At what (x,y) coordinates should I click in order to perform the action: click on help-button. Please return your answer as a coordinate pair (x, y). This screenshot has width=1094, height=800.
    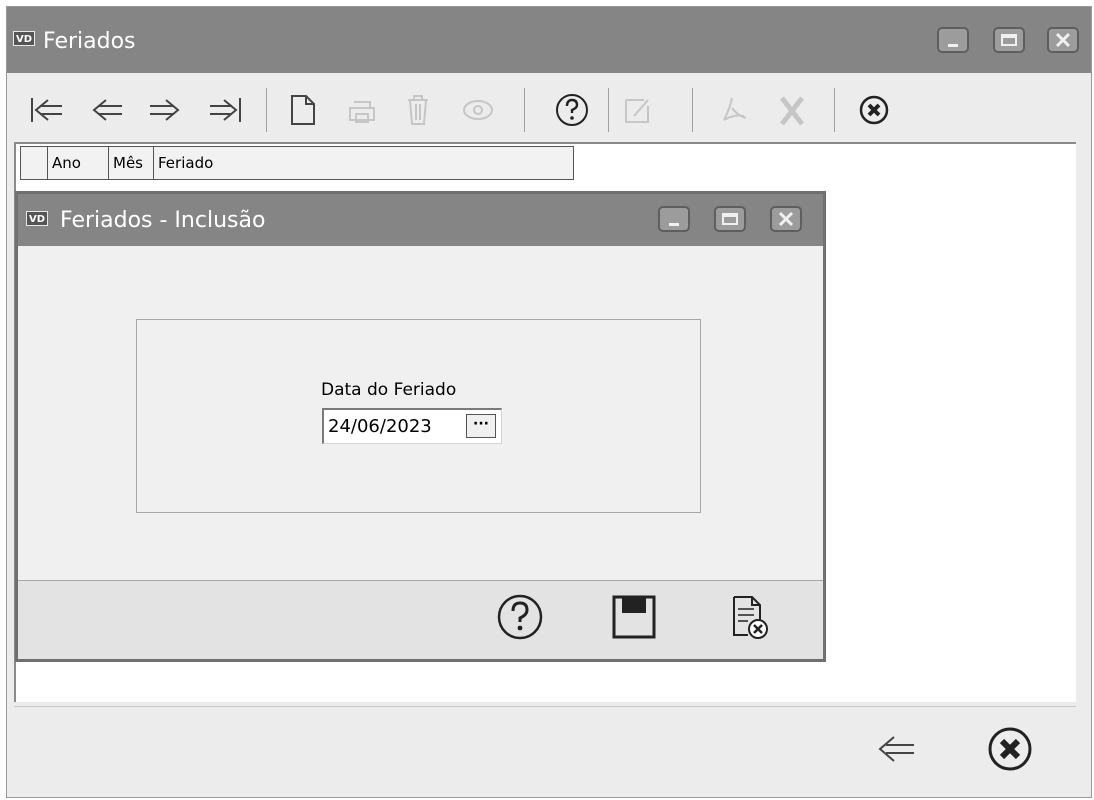
    Looking at the image, I should click on (572, 110).